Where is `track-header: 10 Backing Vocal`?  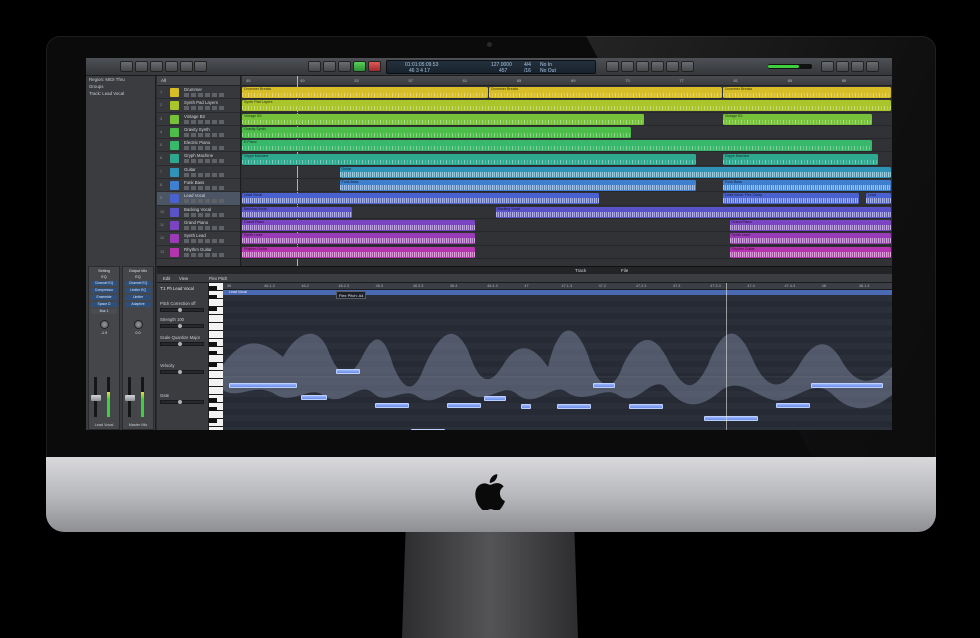
track-header: 10 Backing Vocal is located at coordinates (198, 212).